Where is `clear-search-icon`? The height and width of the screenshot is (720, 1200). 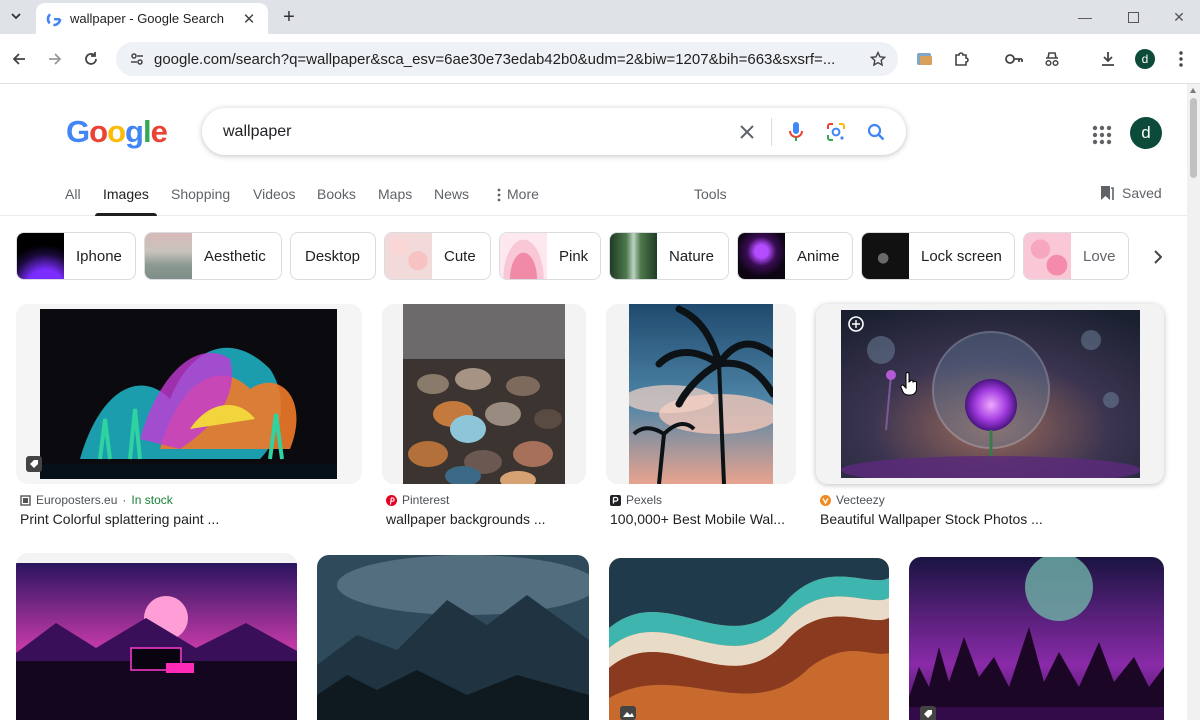
clear-search-icon is located at coordinates (747, 132).